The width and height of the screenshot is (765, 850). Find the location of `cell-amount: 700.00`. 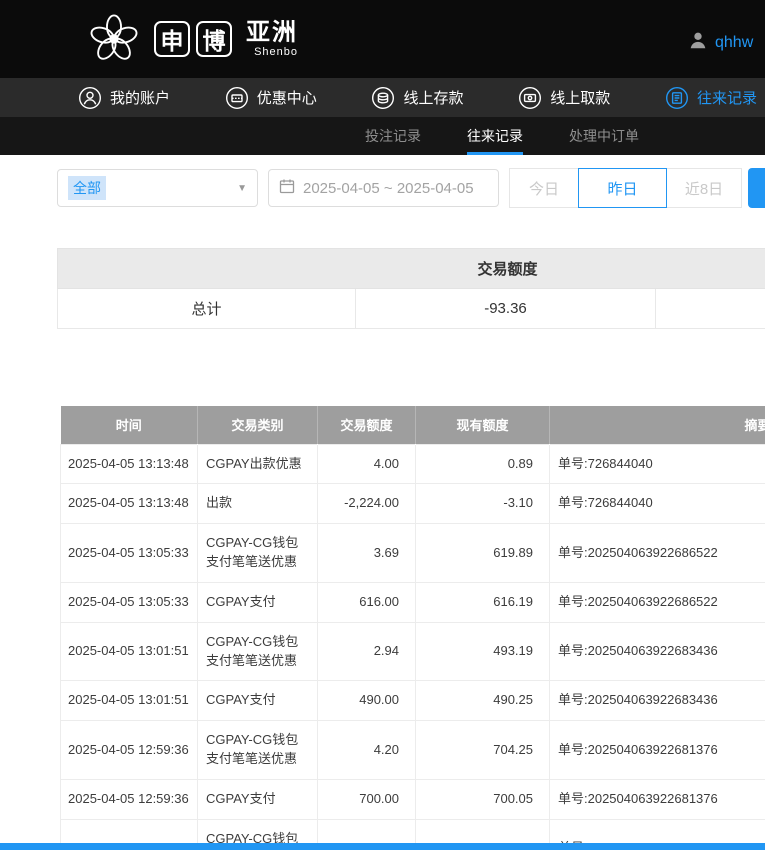

cell-amount: 700.00 is located at coordinates (366, 799).